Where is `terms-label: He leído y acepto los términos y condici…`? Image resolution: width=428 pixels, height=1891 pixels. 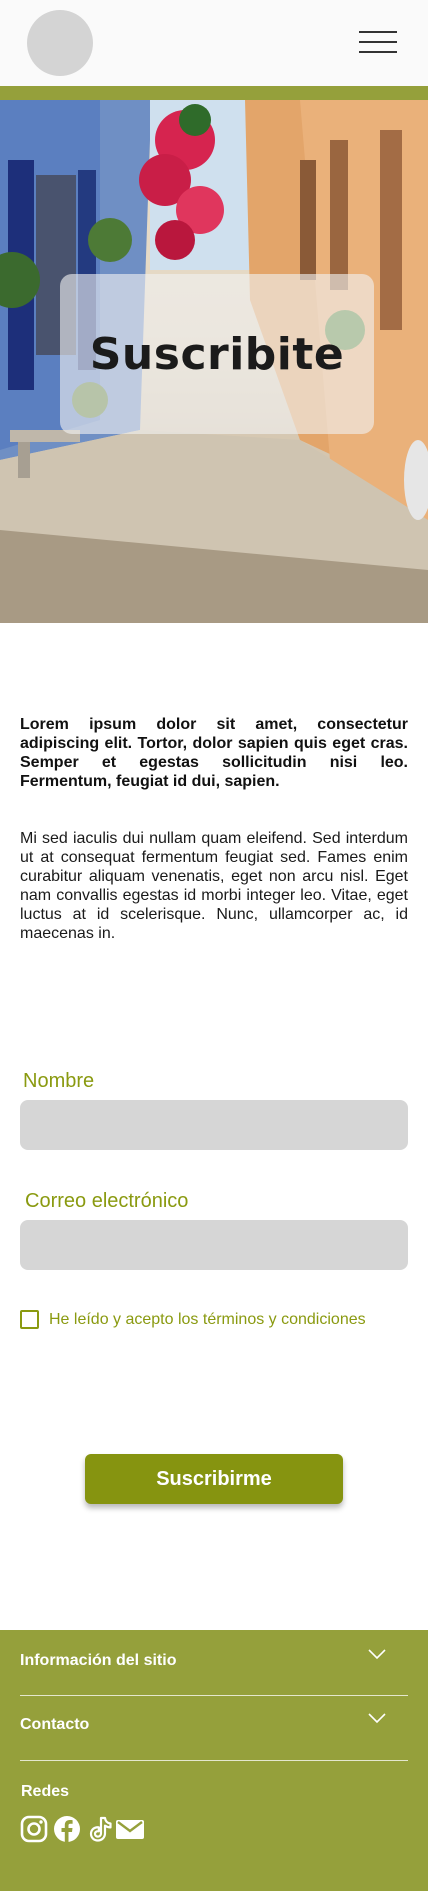
terms-label: He leído y acepto los términos y condici… is located at coordinates (207, 1319).